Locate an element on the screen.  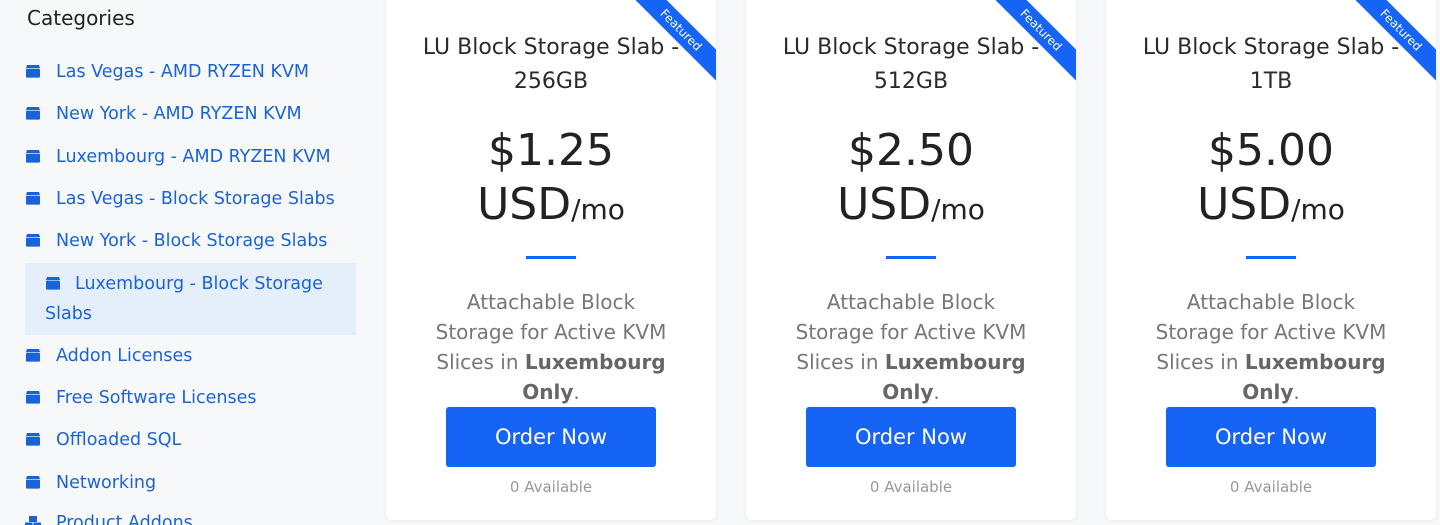
product-title: LU Block Storage Slab - 256GB is located at coordinates (551, 64).